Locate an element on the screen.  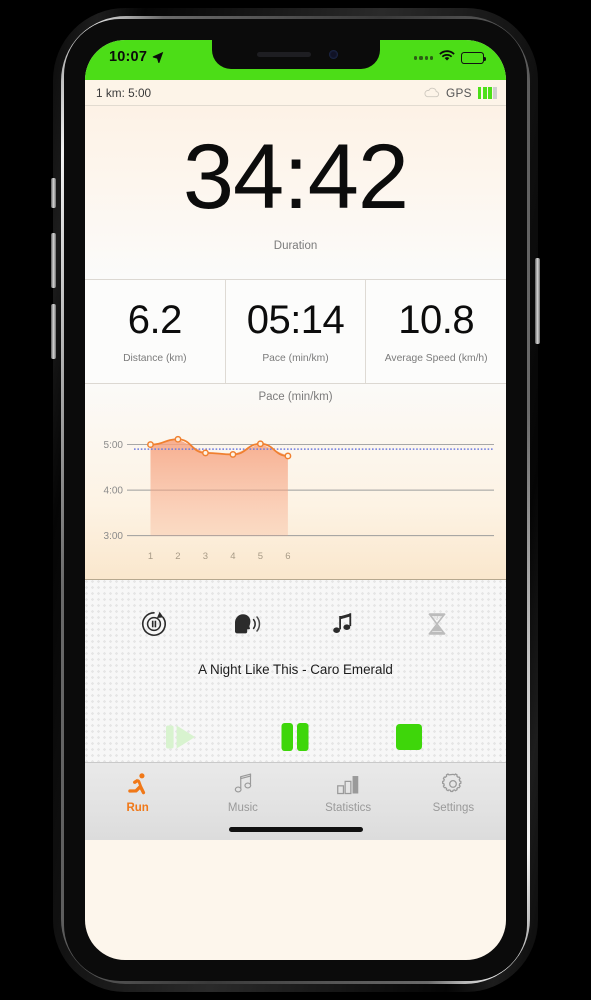
svg-text: 6 is located at coordinates (287, 556).